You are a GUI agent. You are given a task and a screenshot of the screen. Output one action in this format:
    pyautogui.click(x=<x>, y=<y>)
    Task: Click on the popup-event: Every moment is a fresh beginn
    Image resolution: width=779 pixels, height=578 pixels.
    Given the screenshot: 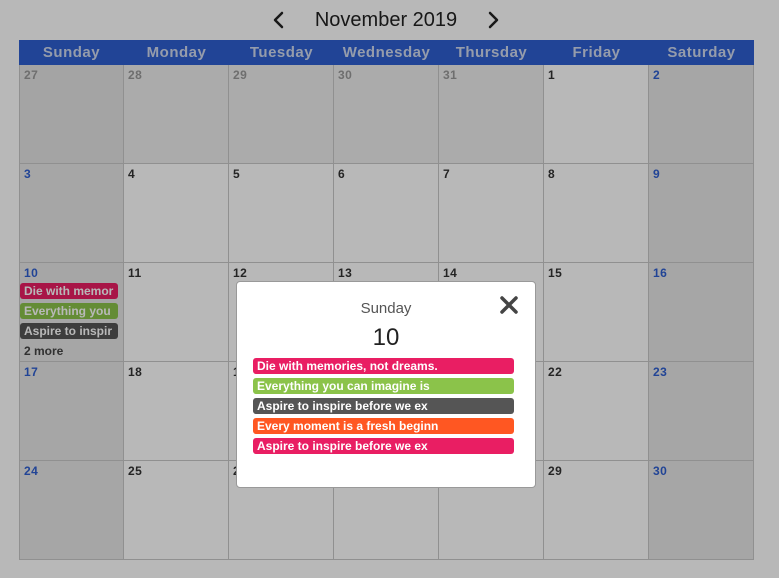 What is the action you would take?
    pyautogui.click(x=383, y=426)
    